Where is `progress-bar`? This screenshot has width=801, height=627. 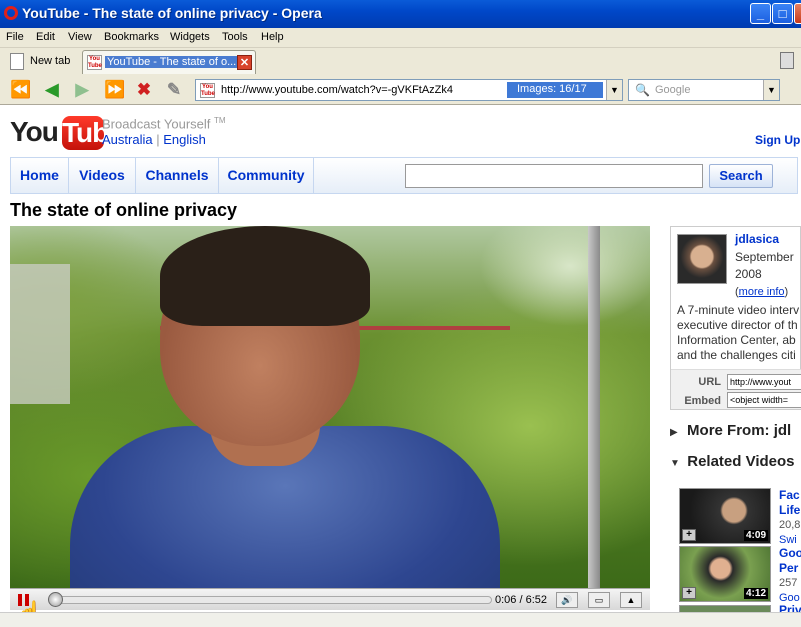
progress-bar is located at coordinates (272, 600).